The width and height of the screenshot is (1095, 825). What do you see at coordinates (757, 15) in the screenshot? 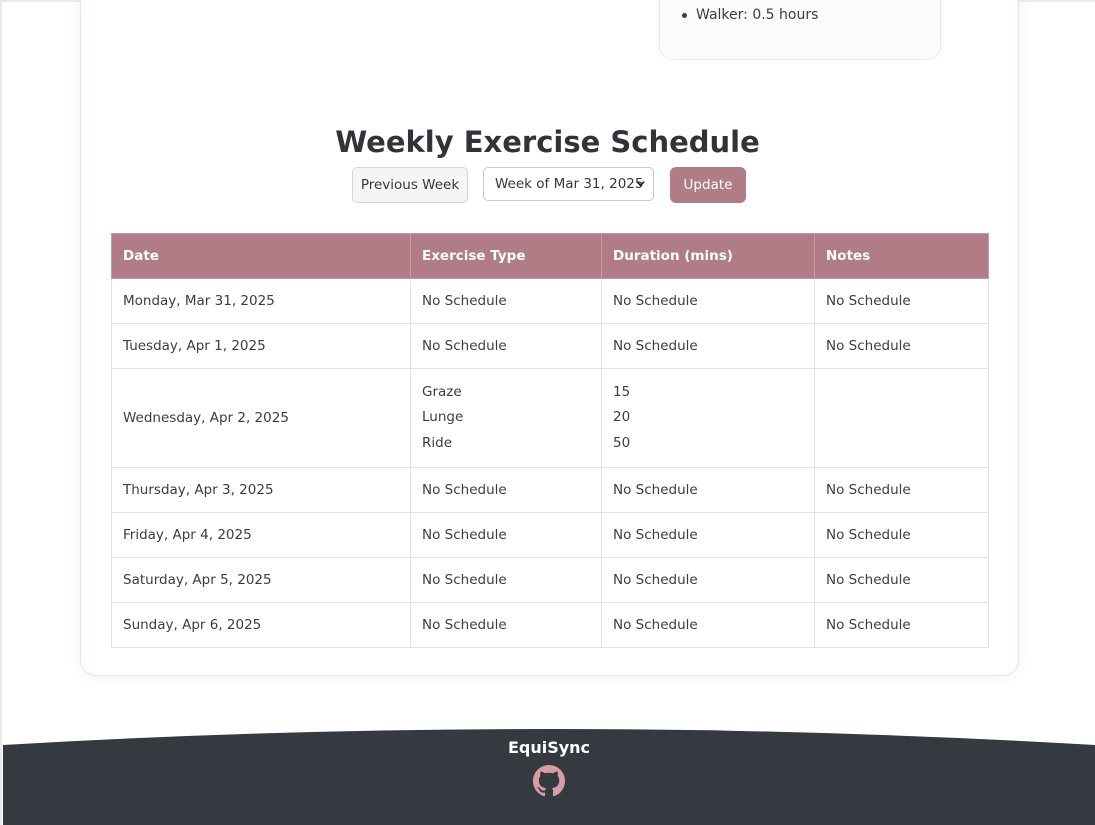
I see `summary-item-text: Walker: 0.5 hours` at bounding box center [757, 15].